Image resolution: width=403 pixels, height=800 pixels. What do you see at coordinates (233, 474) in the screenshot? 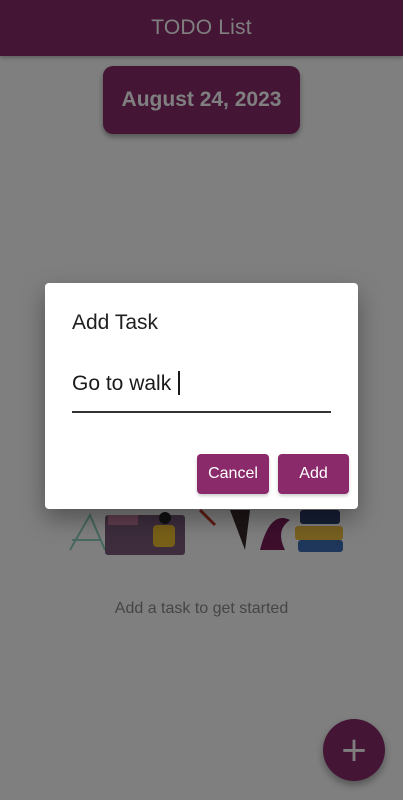
I see `cancel-button: Cancel` at bounding box center [233, 474].